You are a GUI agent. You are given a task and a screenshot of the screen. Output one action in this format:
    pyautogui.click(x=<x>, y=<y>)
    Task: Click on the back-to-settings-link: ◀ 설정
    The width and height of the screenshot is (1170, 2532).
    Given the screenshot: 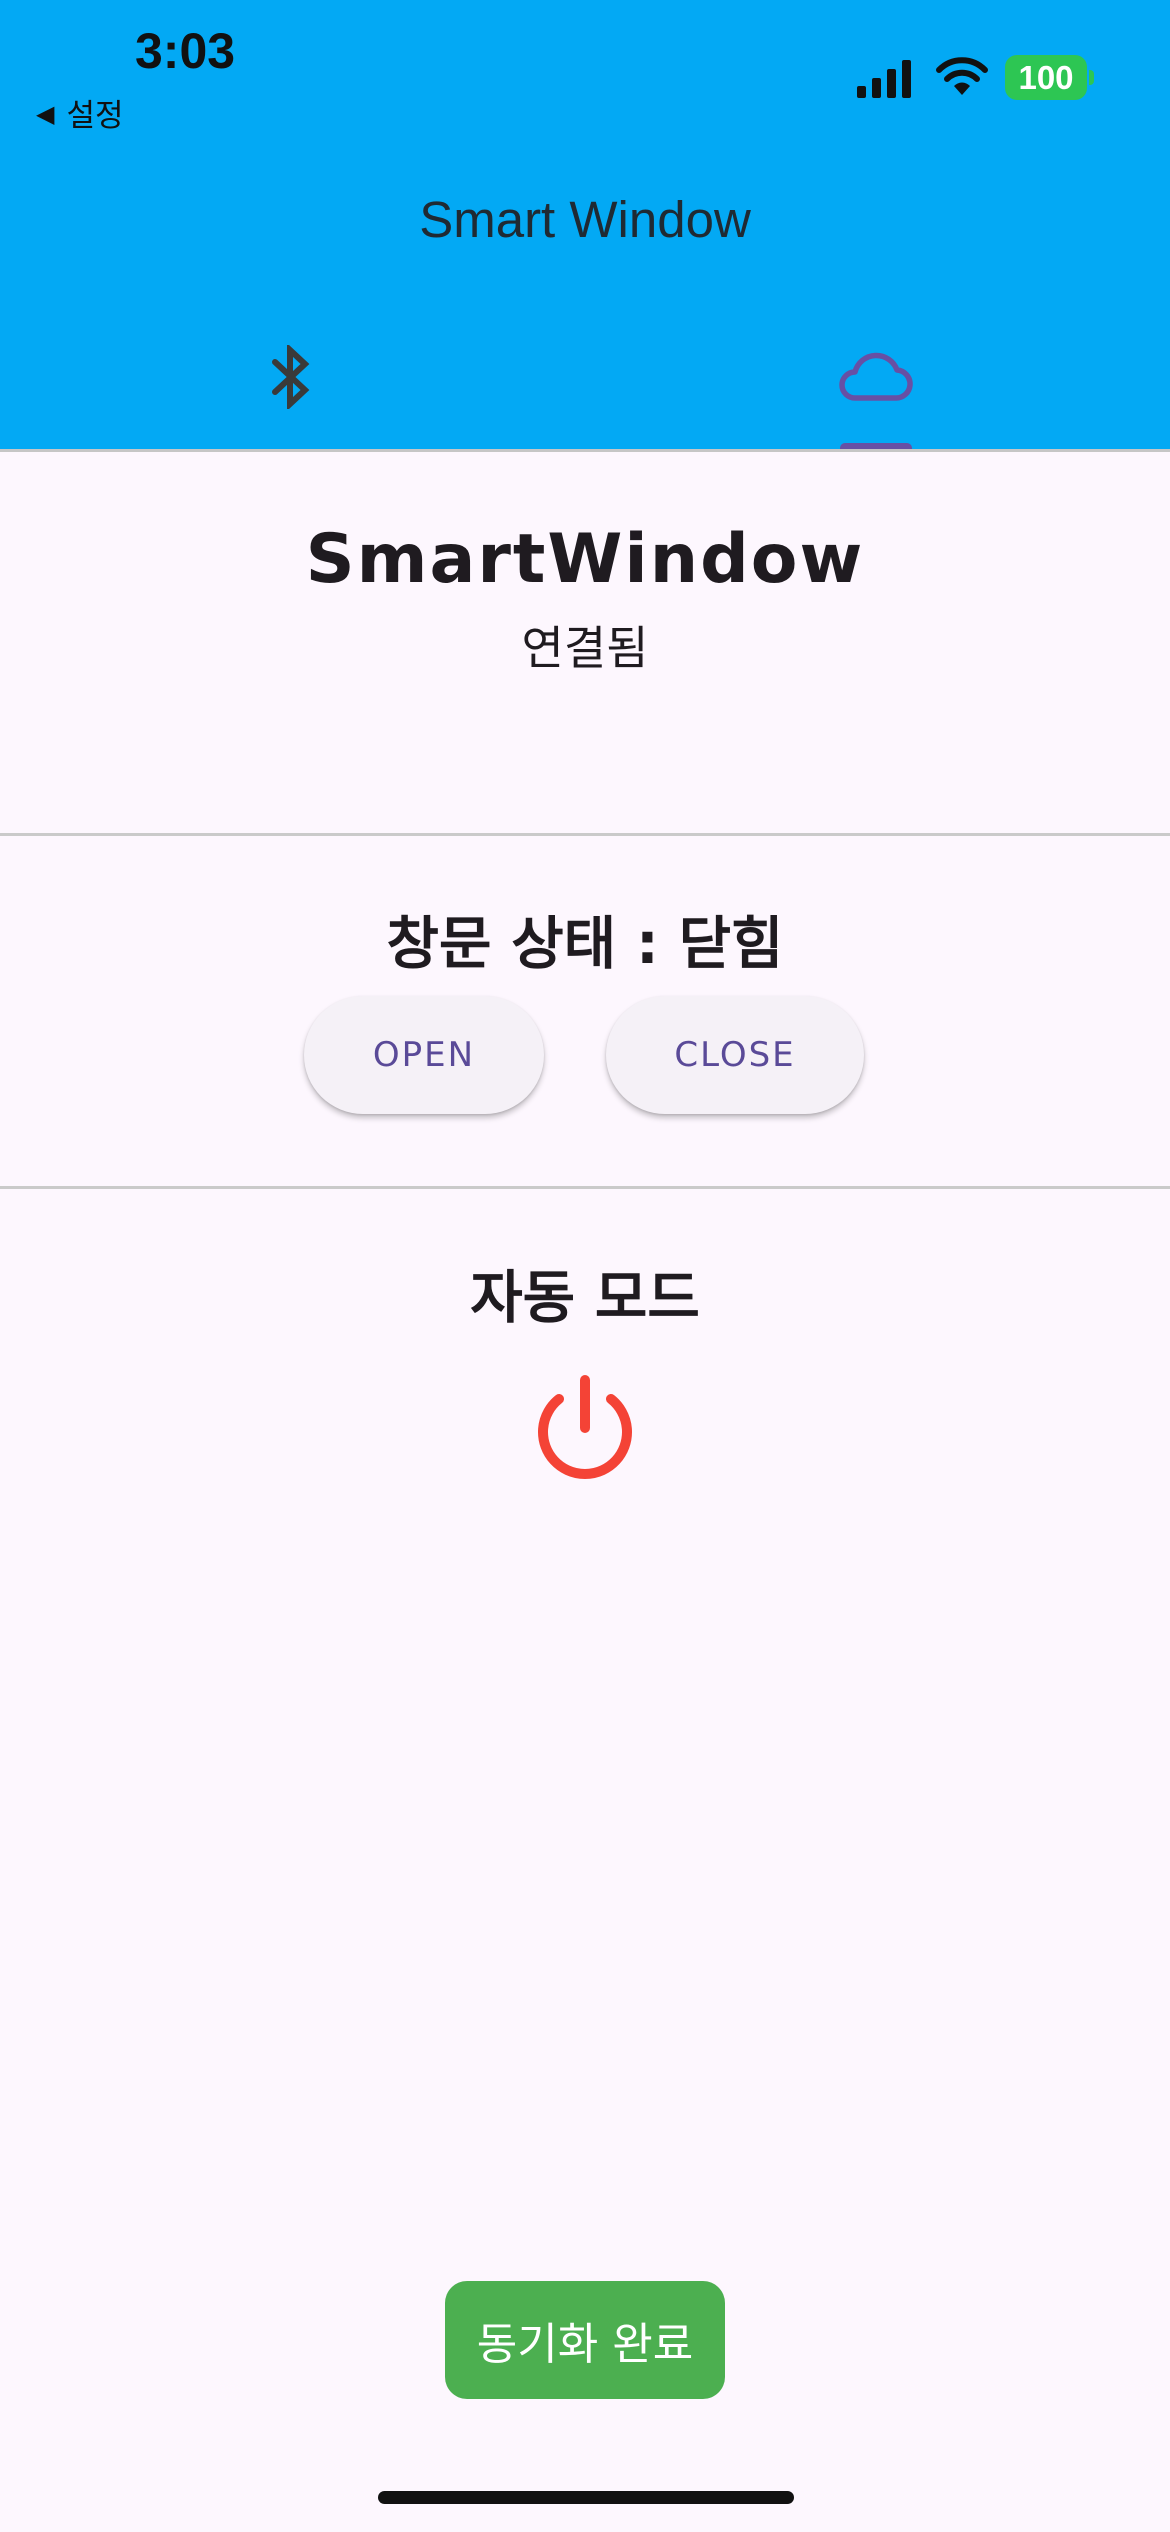 What is the action you would take?
    pyautogui.click(x=80, y=112)
    